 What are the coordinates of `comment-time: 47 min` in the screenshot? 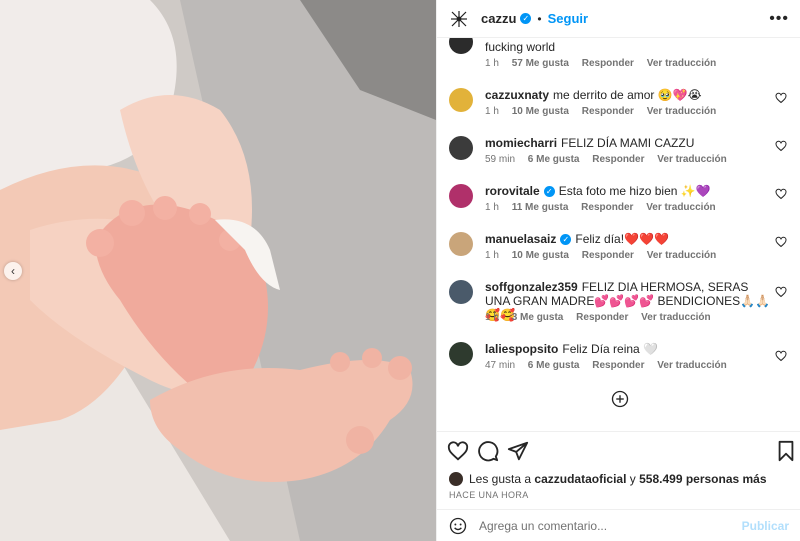 It's located at (500, 365).